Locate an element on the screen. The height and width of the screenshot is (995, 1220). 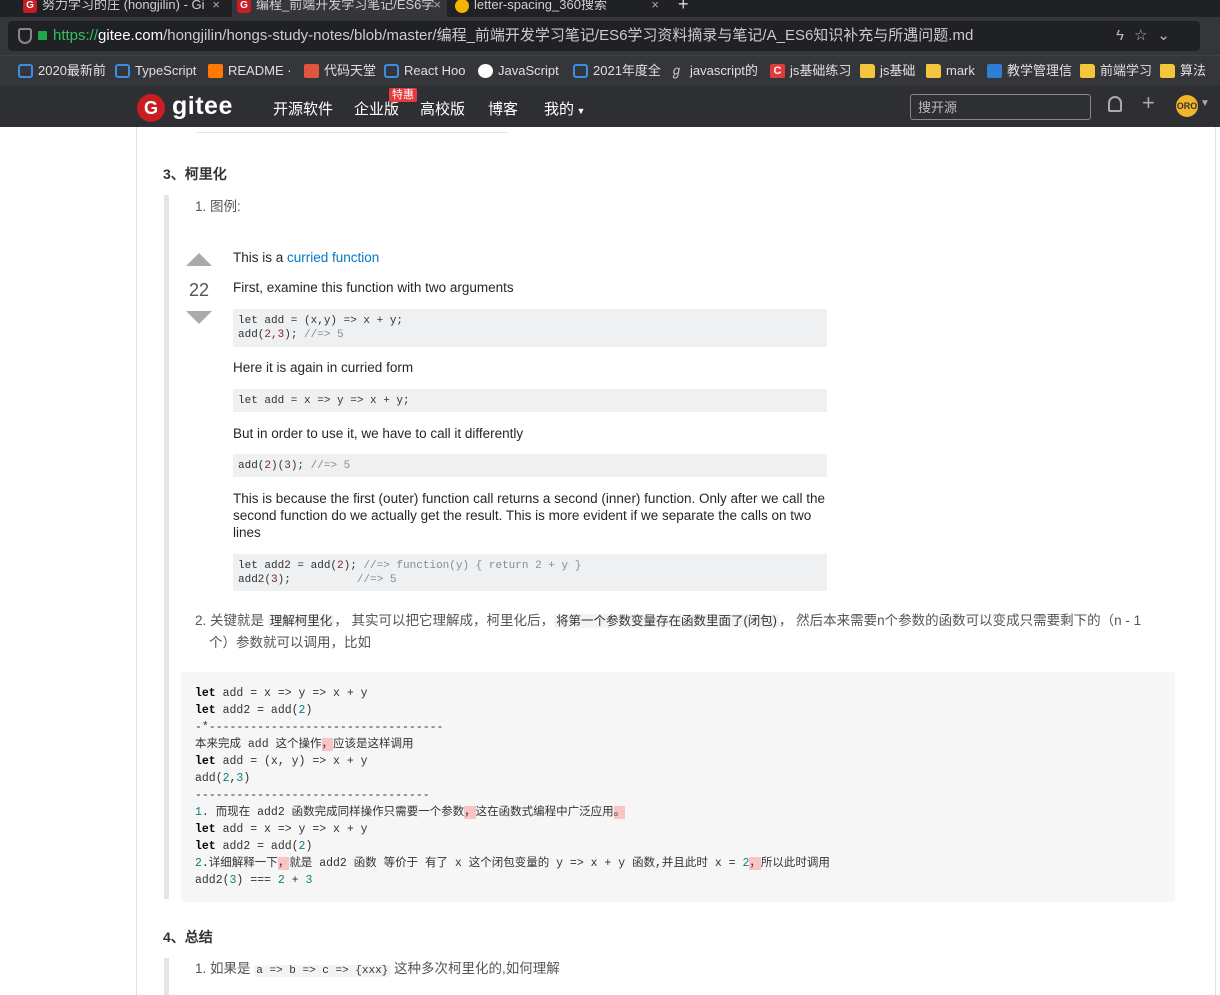
code-token: ) is located at coordinates (309, 846).